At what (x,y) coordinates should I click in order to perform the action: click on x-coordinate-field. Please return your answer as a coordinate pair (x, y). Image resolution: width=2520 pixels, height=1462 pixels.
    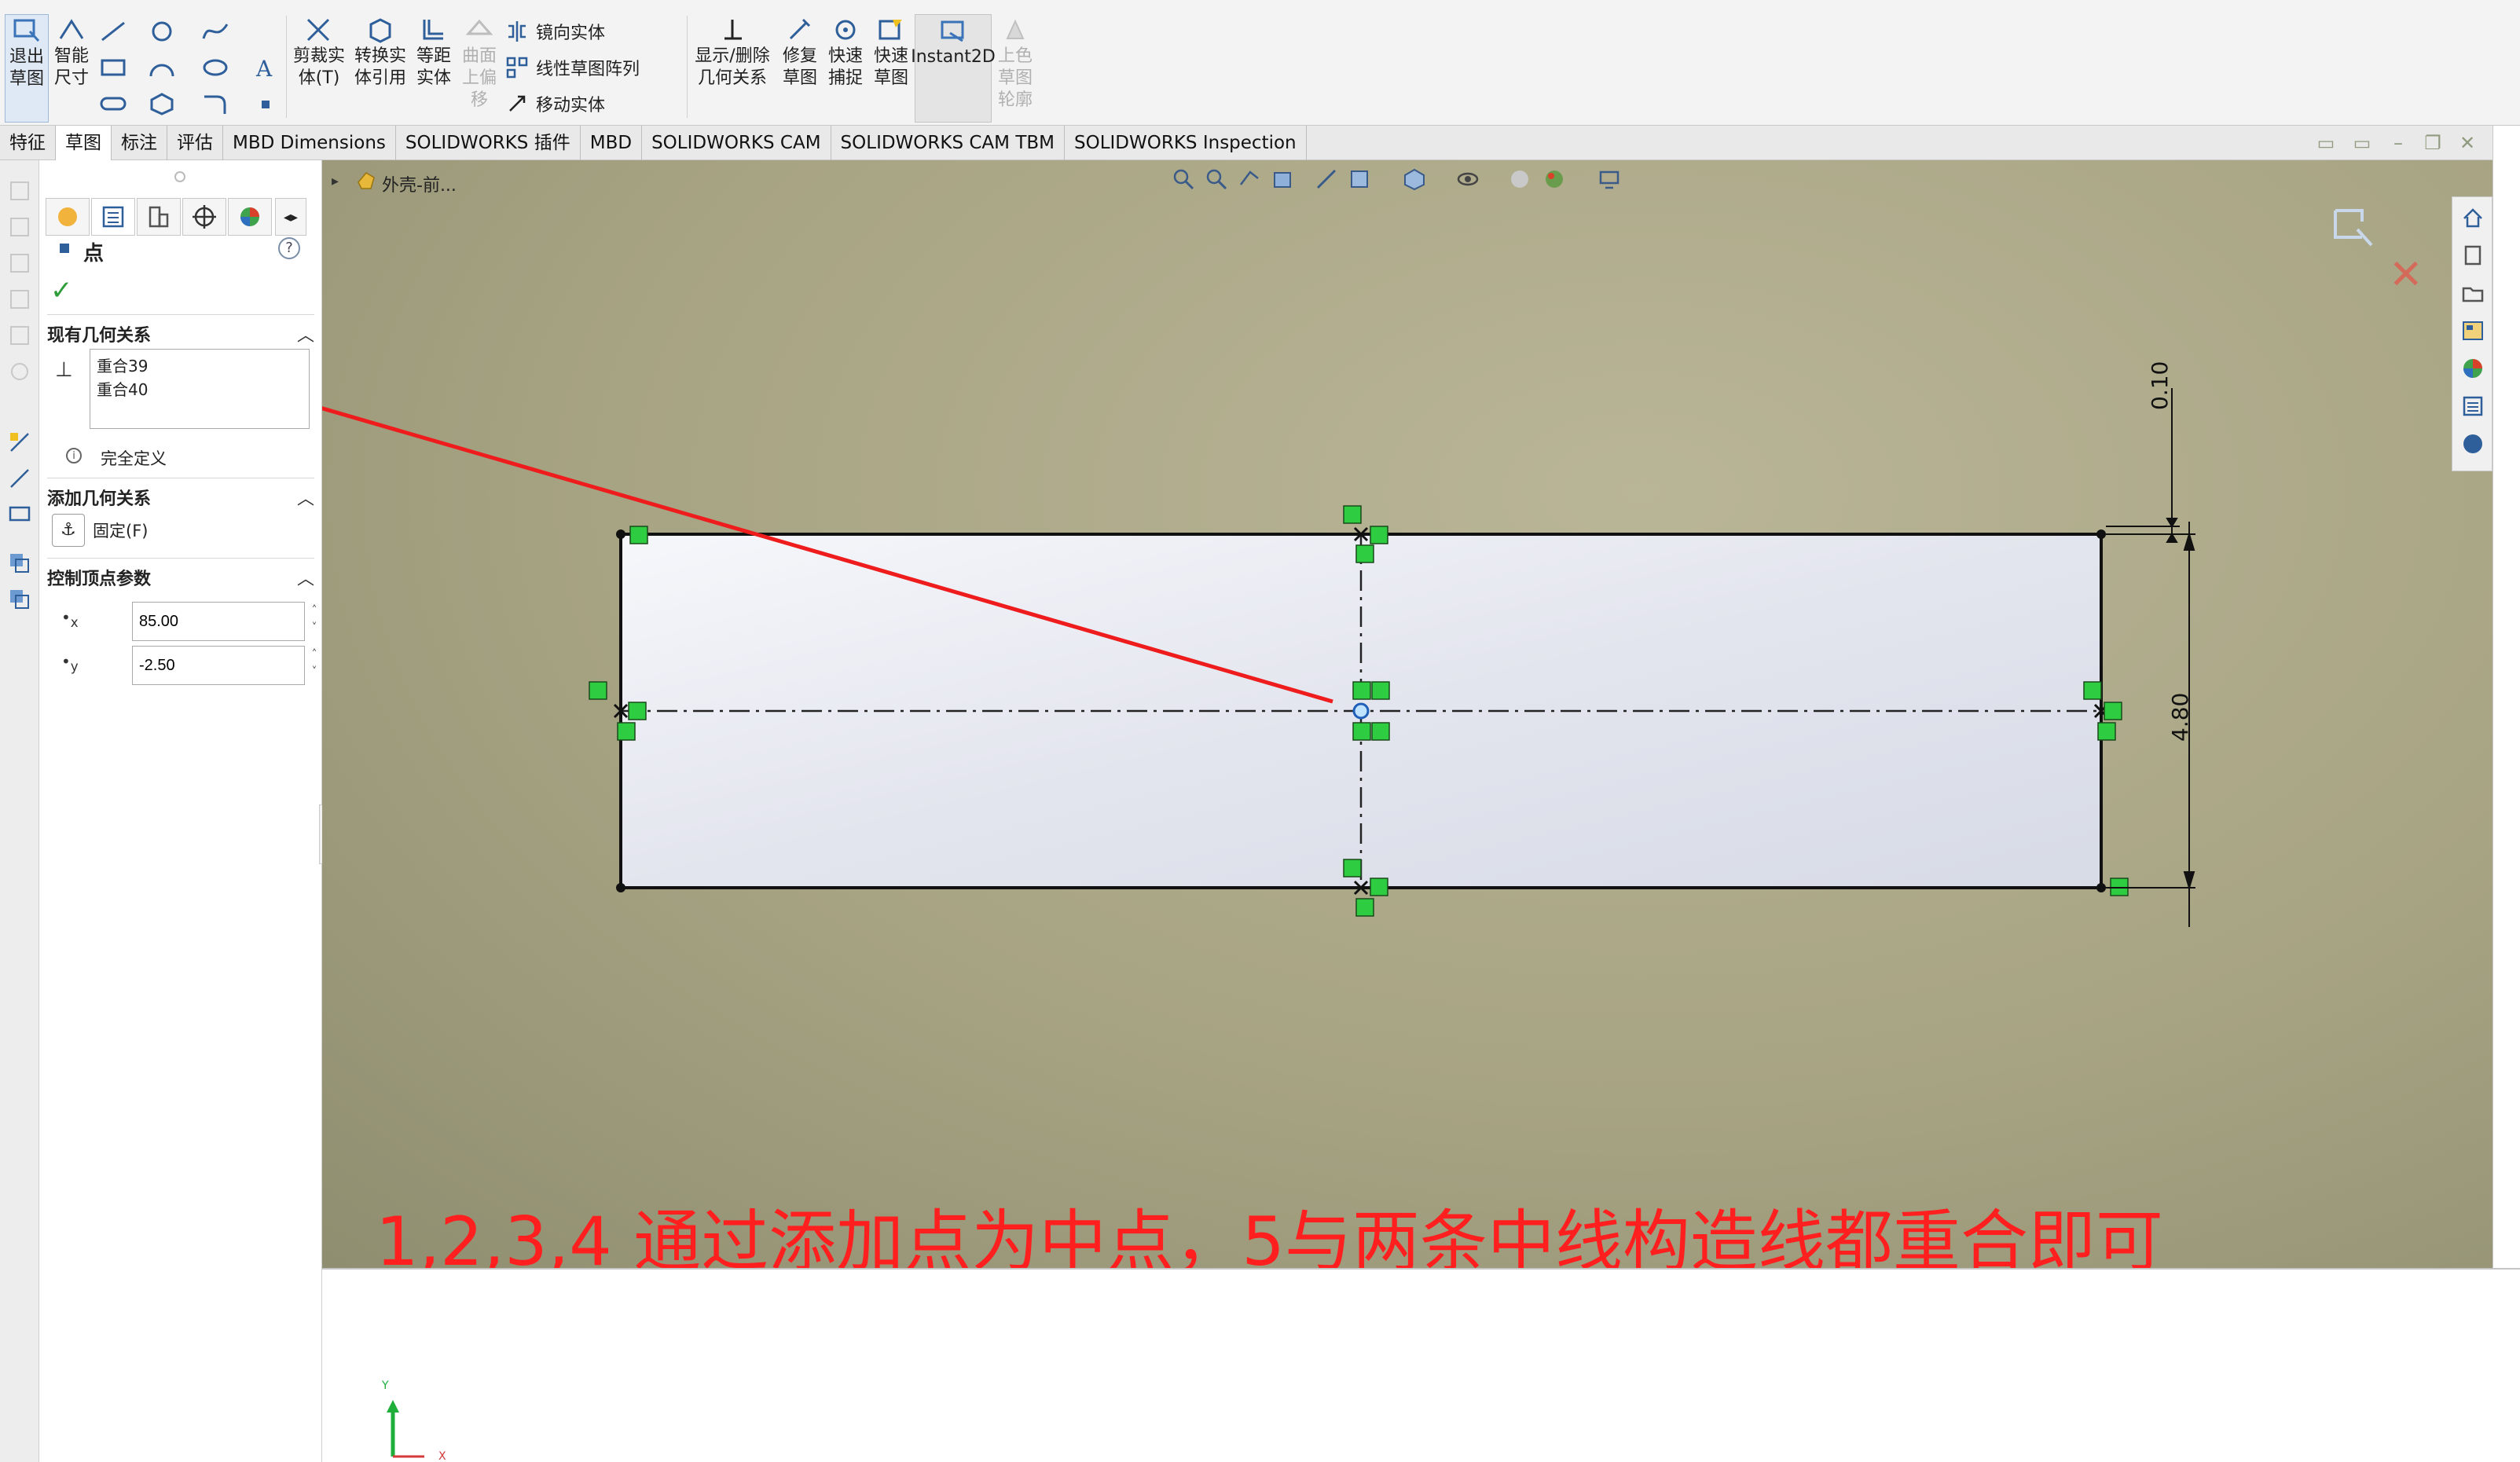
    Looking at the image, I should click on (218, 621).